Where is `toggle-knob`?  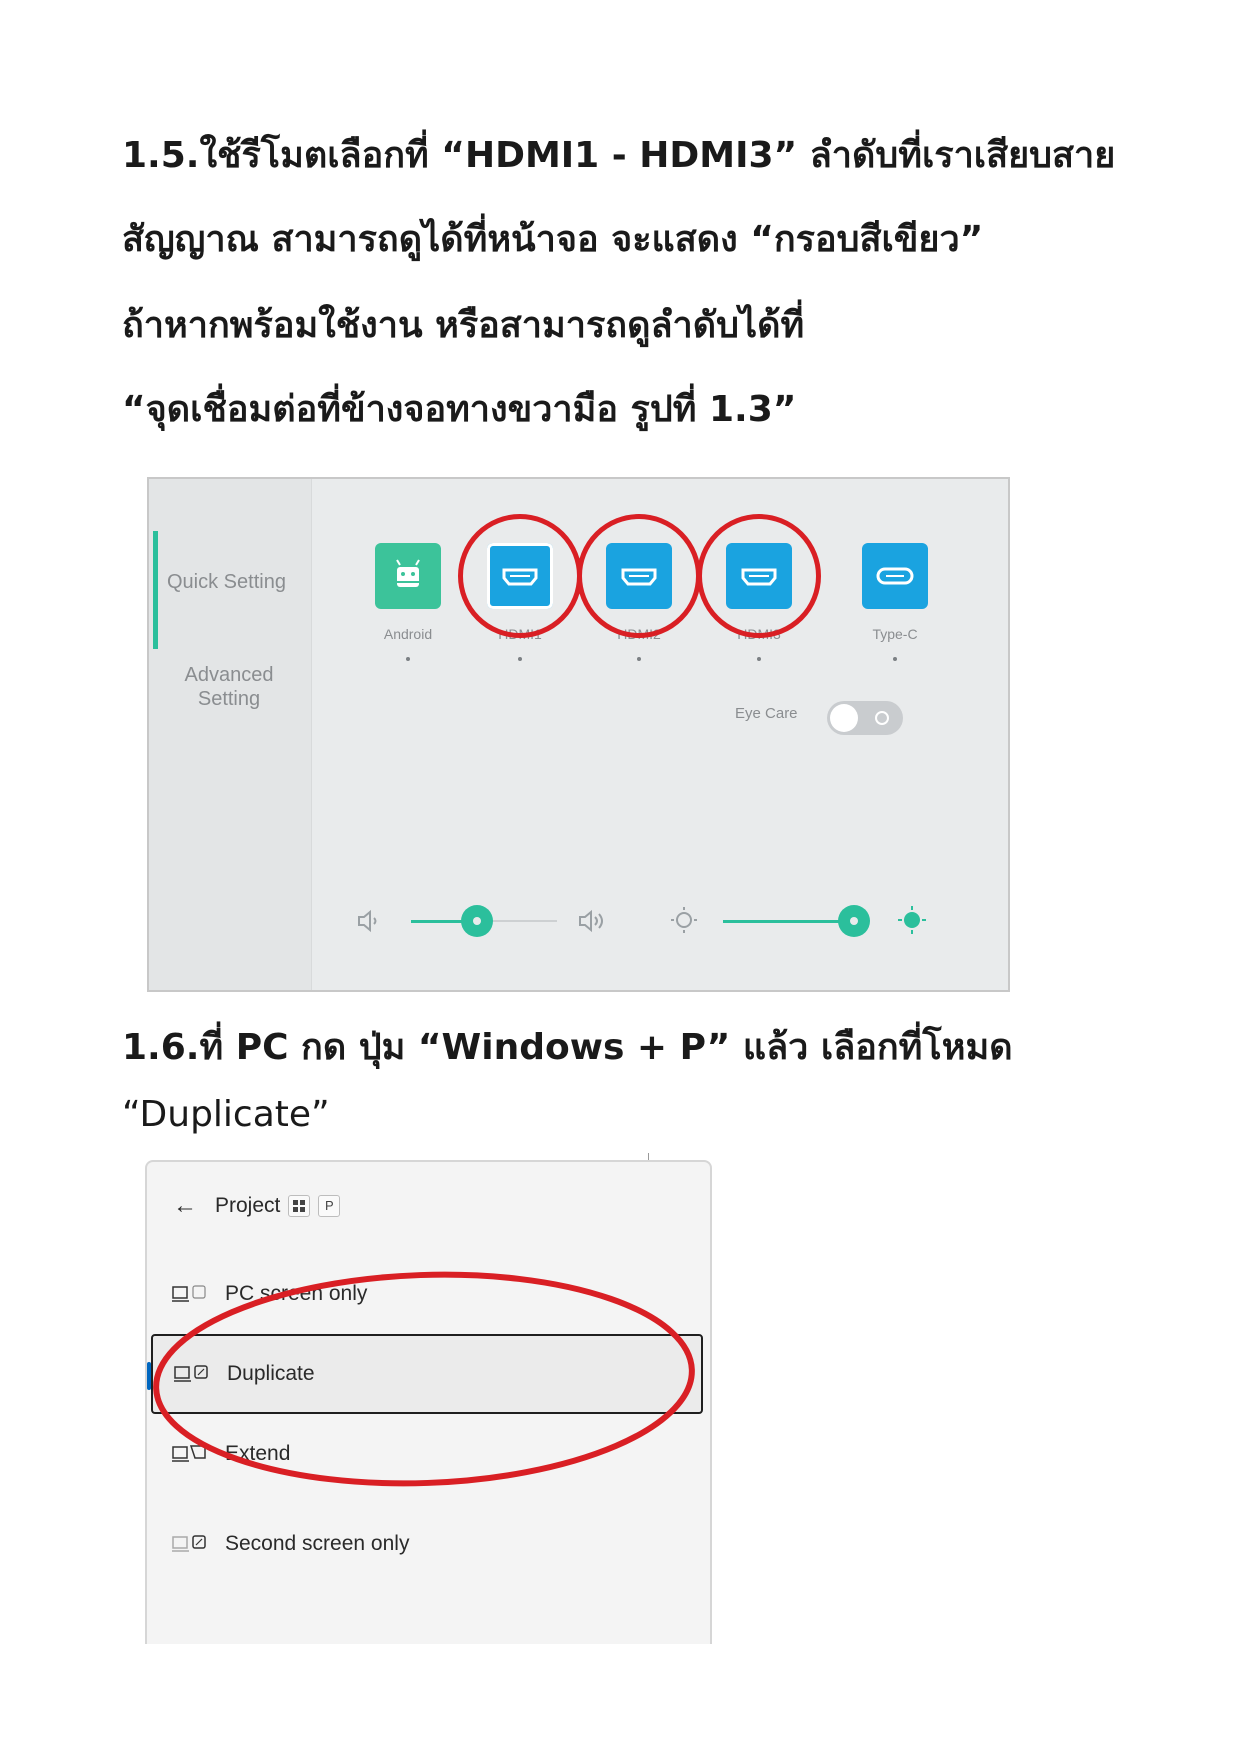 toggle-knob is located at coordinates (844, 718).